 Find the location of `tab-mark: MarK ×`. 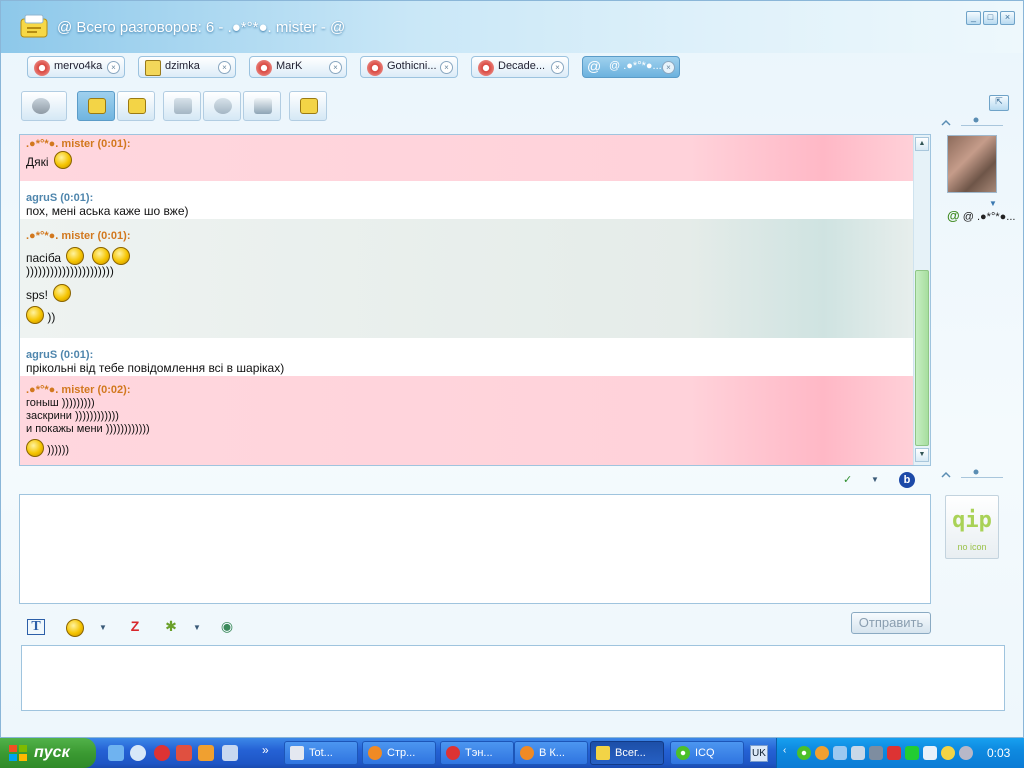

tab-mark: MarK × is located at coordinates (298, 67).